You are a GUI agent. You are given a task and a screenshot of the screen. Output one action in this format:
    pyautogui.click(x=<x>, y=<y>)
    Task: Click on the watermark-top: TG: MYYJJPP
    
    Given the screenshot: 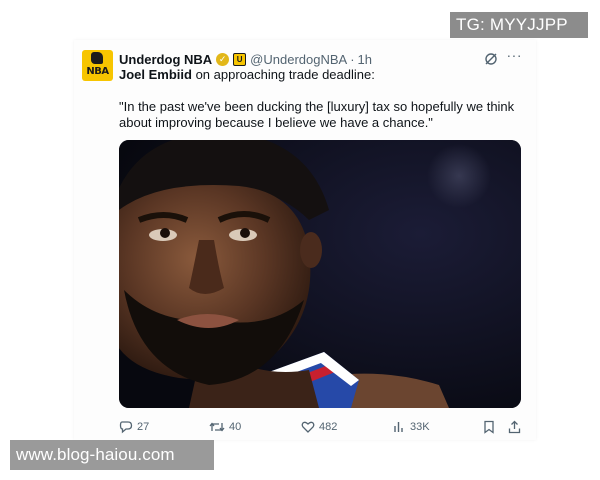 What is the action you would take?
    pyautogui.click(x=519, y=25)
    